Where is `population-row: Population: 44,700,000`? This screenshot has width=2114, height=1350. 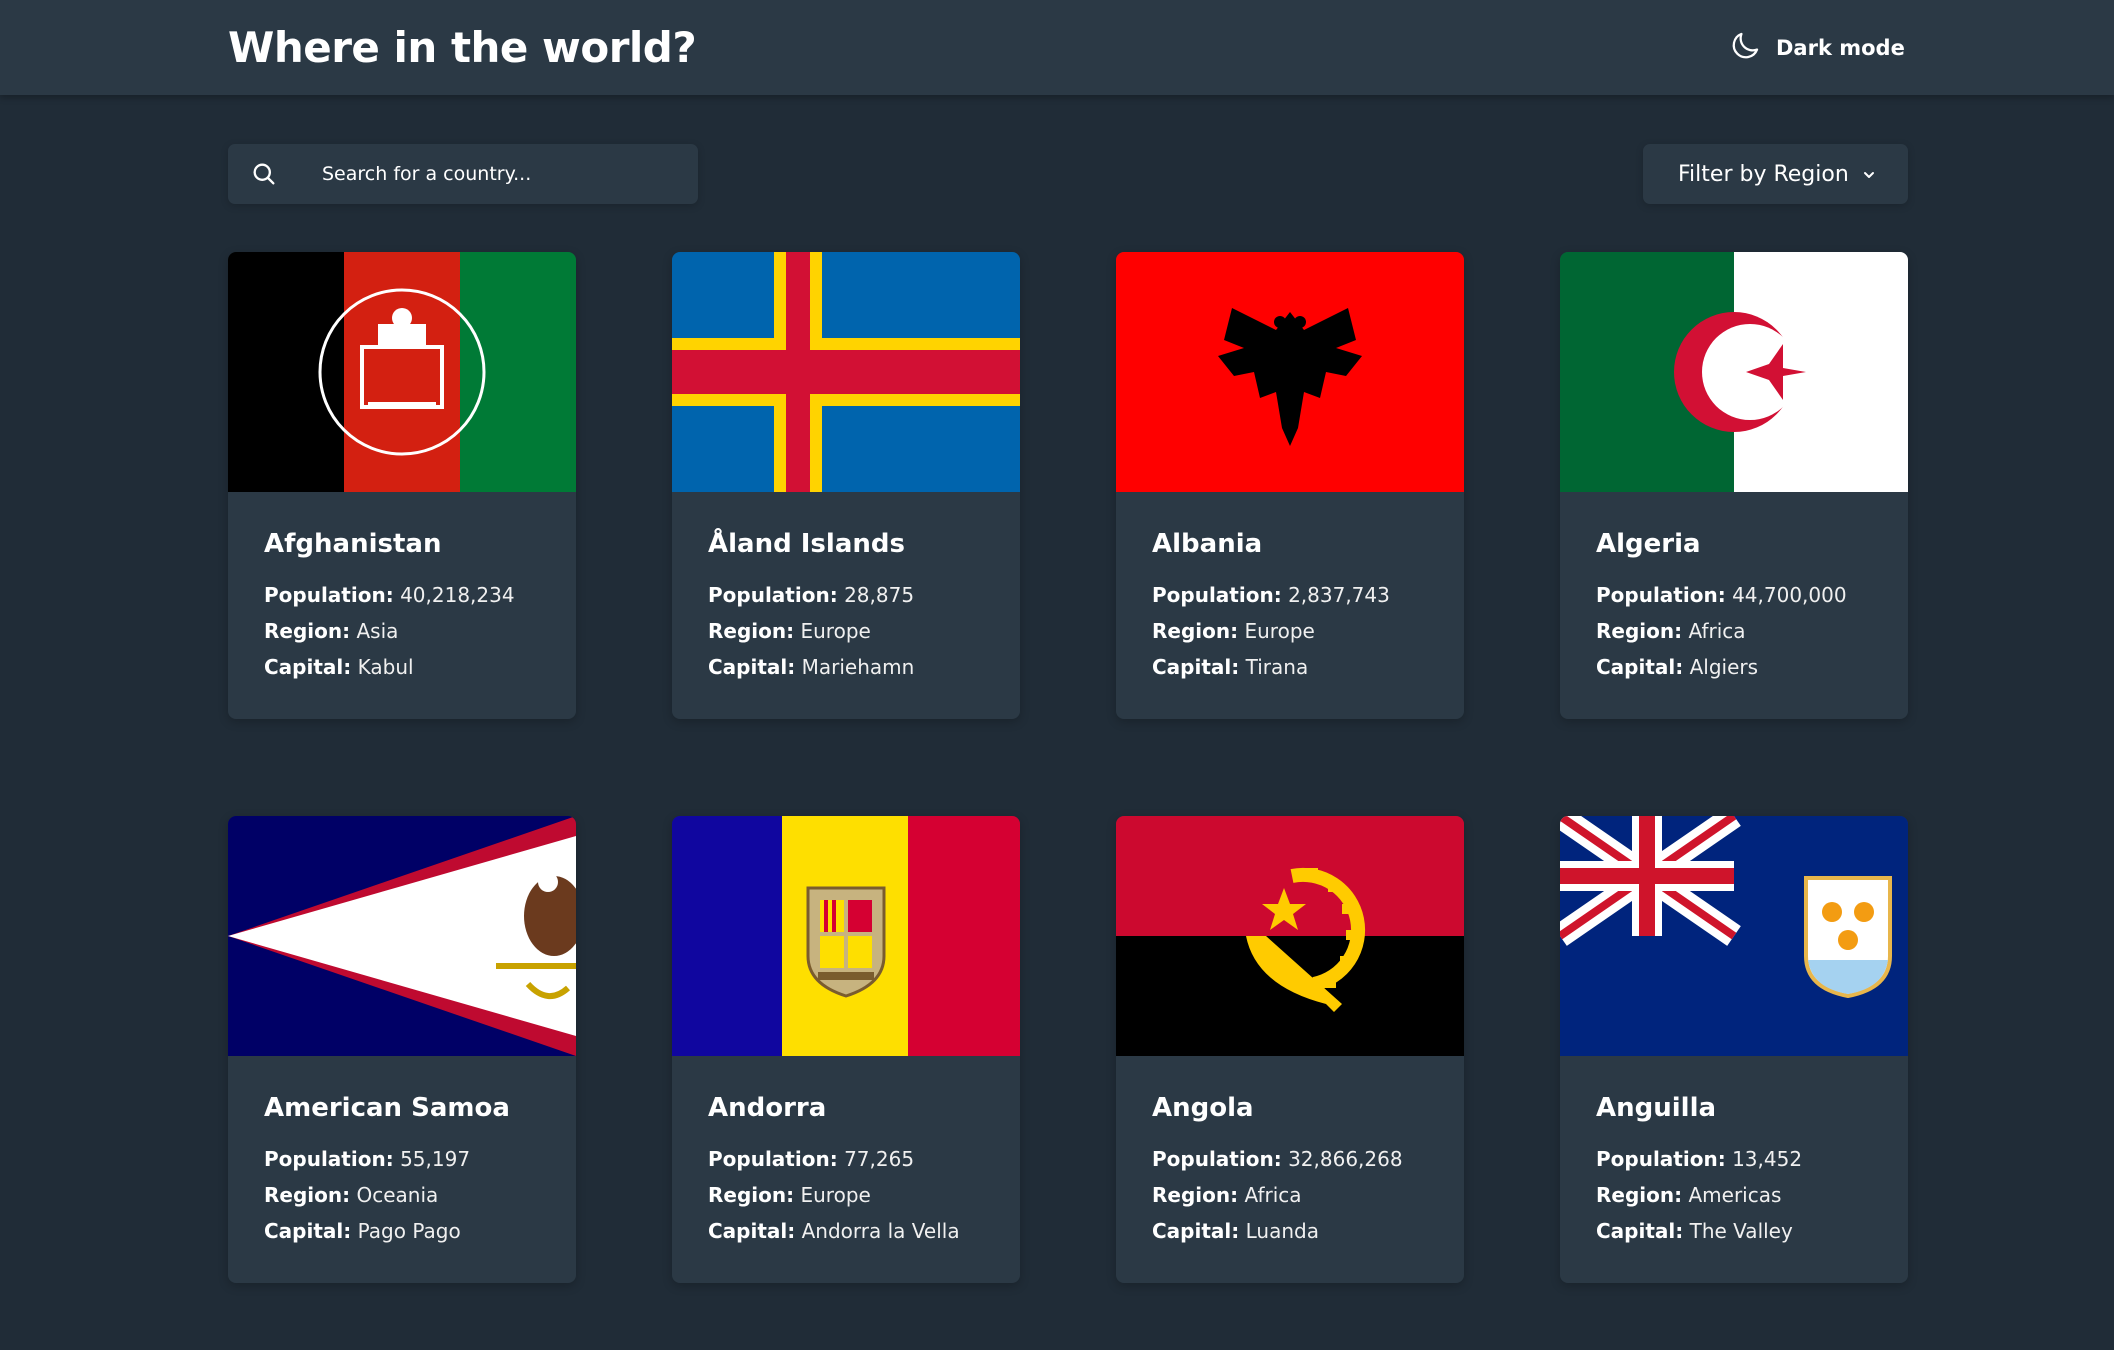 population-row: Population: 44,700,000 is located at coordinates (1746, 595).